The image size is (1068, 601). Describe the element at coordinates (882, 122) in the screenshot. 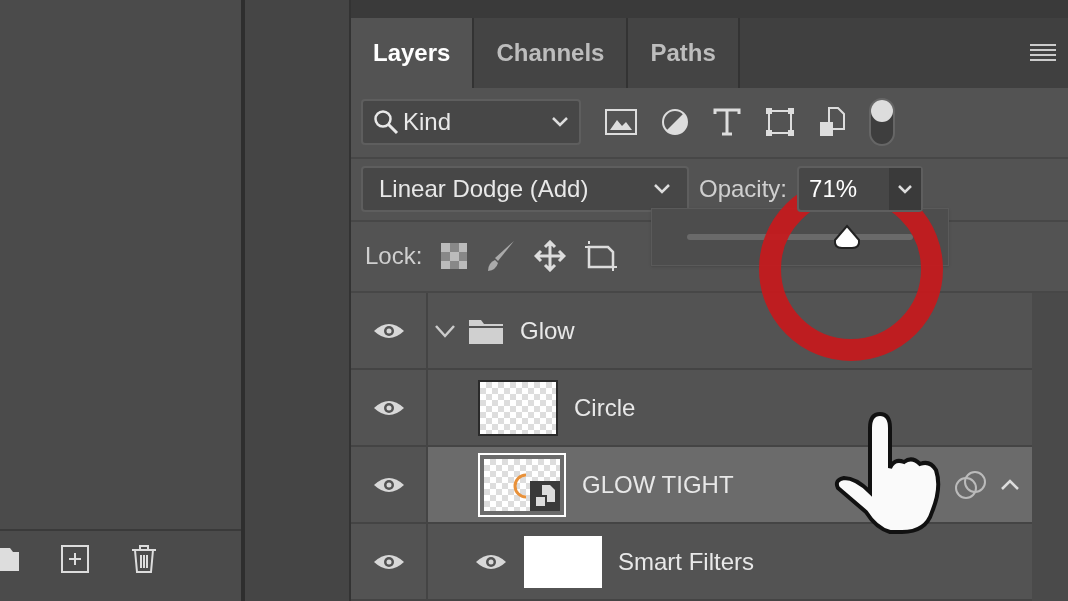

I see `filter-toggle` at that location.